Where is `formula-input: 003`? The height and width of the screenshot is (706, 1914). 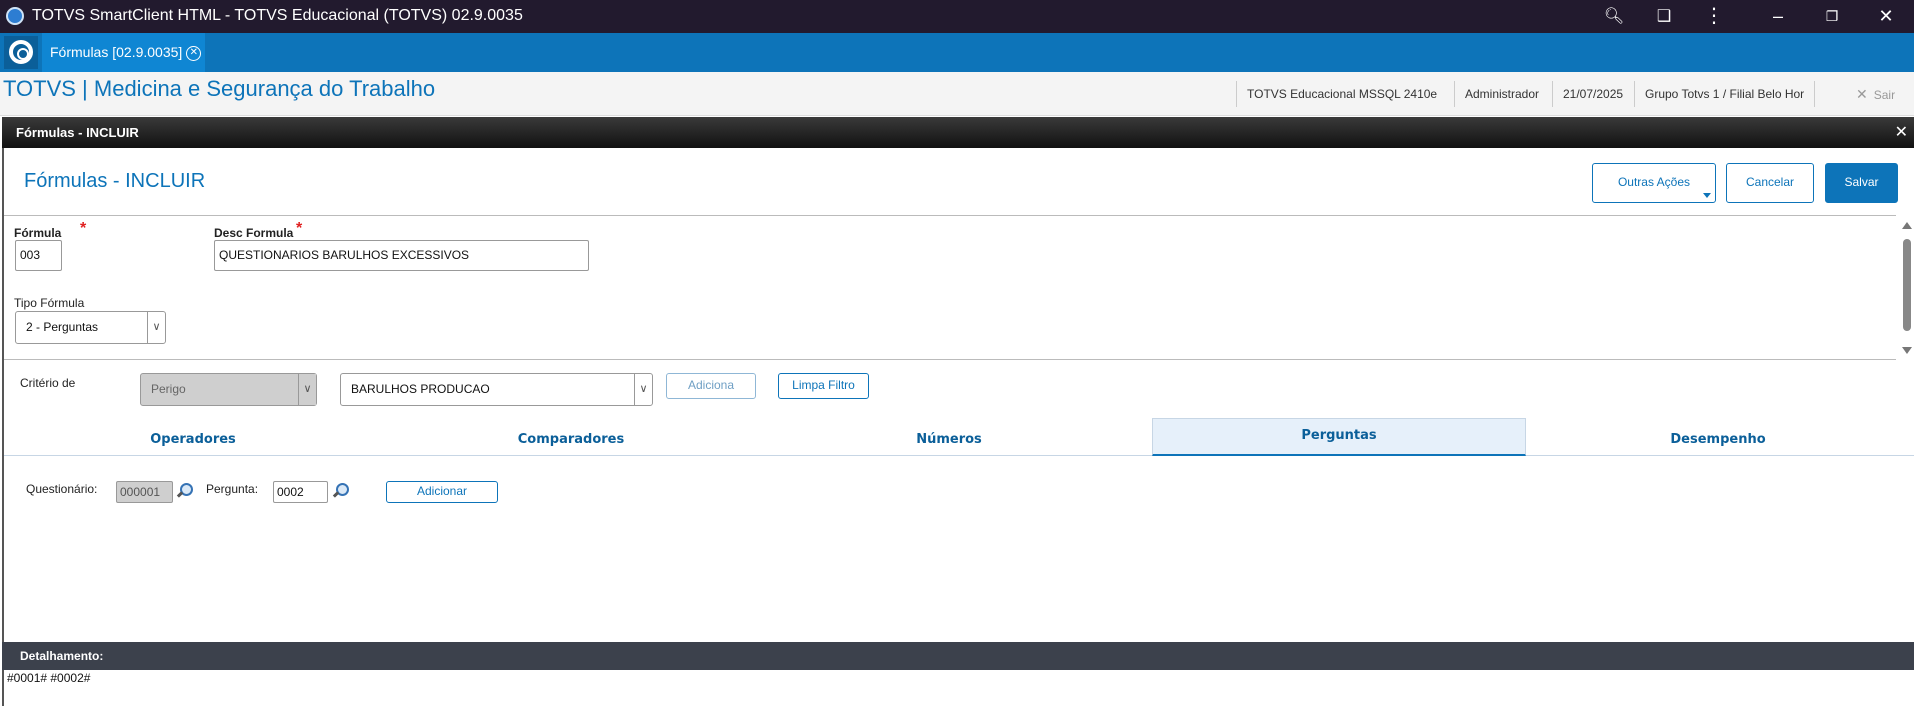 formula-input: 003 is located at coordinates (38, 255).